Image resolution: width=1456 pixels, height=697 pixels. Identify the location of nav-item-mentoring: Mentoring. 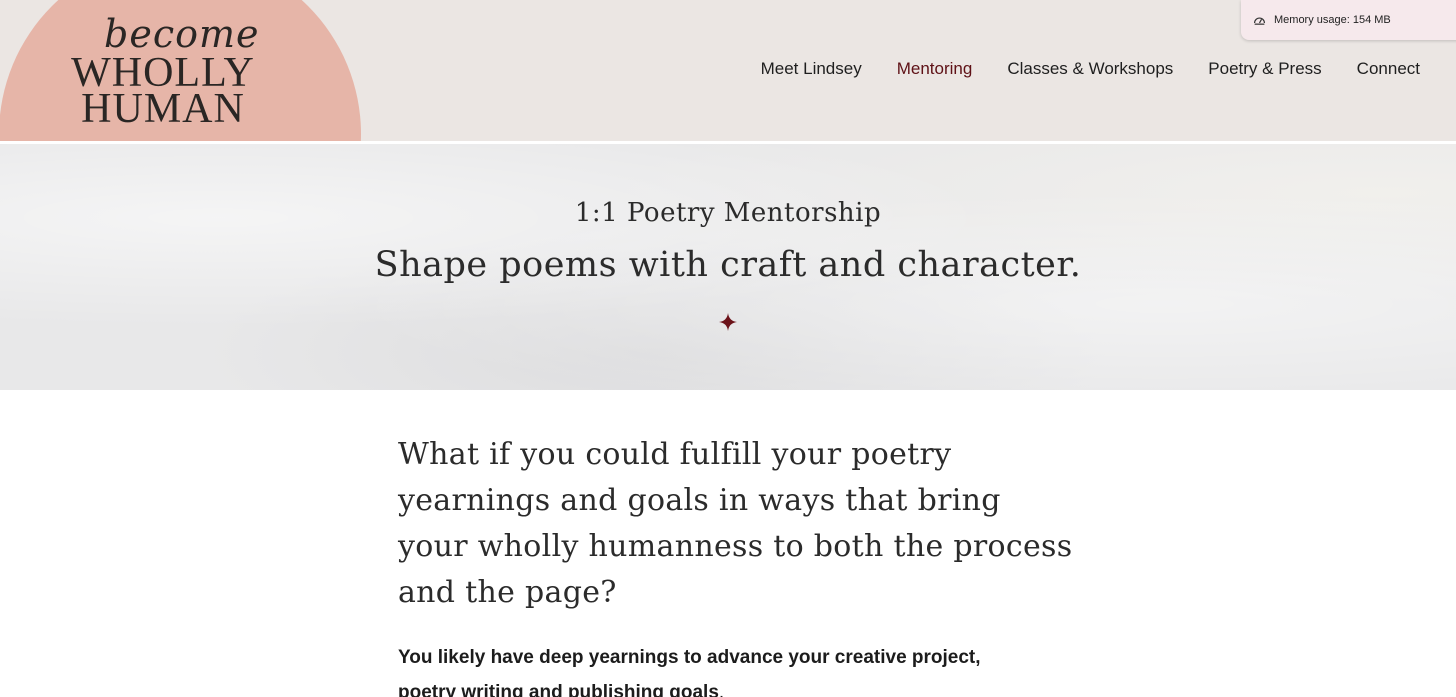
(935, 69).